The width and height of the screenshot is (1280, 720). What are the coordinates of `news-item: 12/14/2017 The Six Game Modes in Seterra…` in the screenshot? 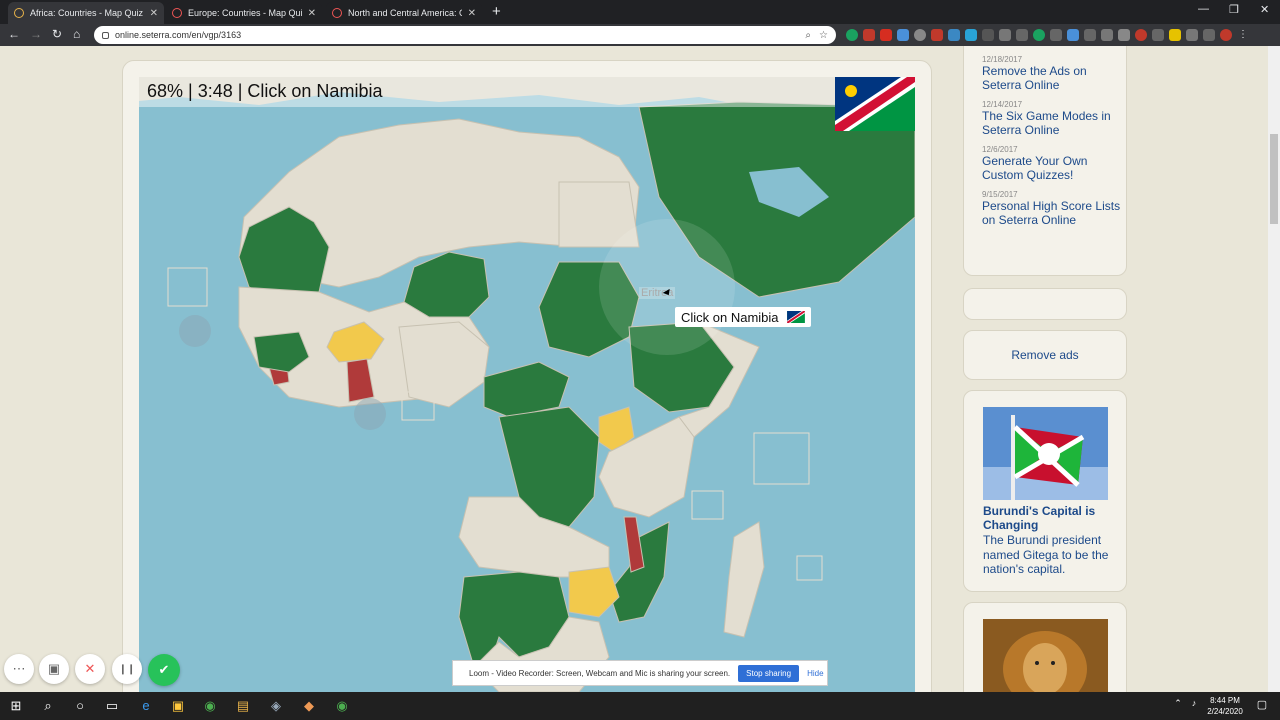 It's located at (1054, 118).